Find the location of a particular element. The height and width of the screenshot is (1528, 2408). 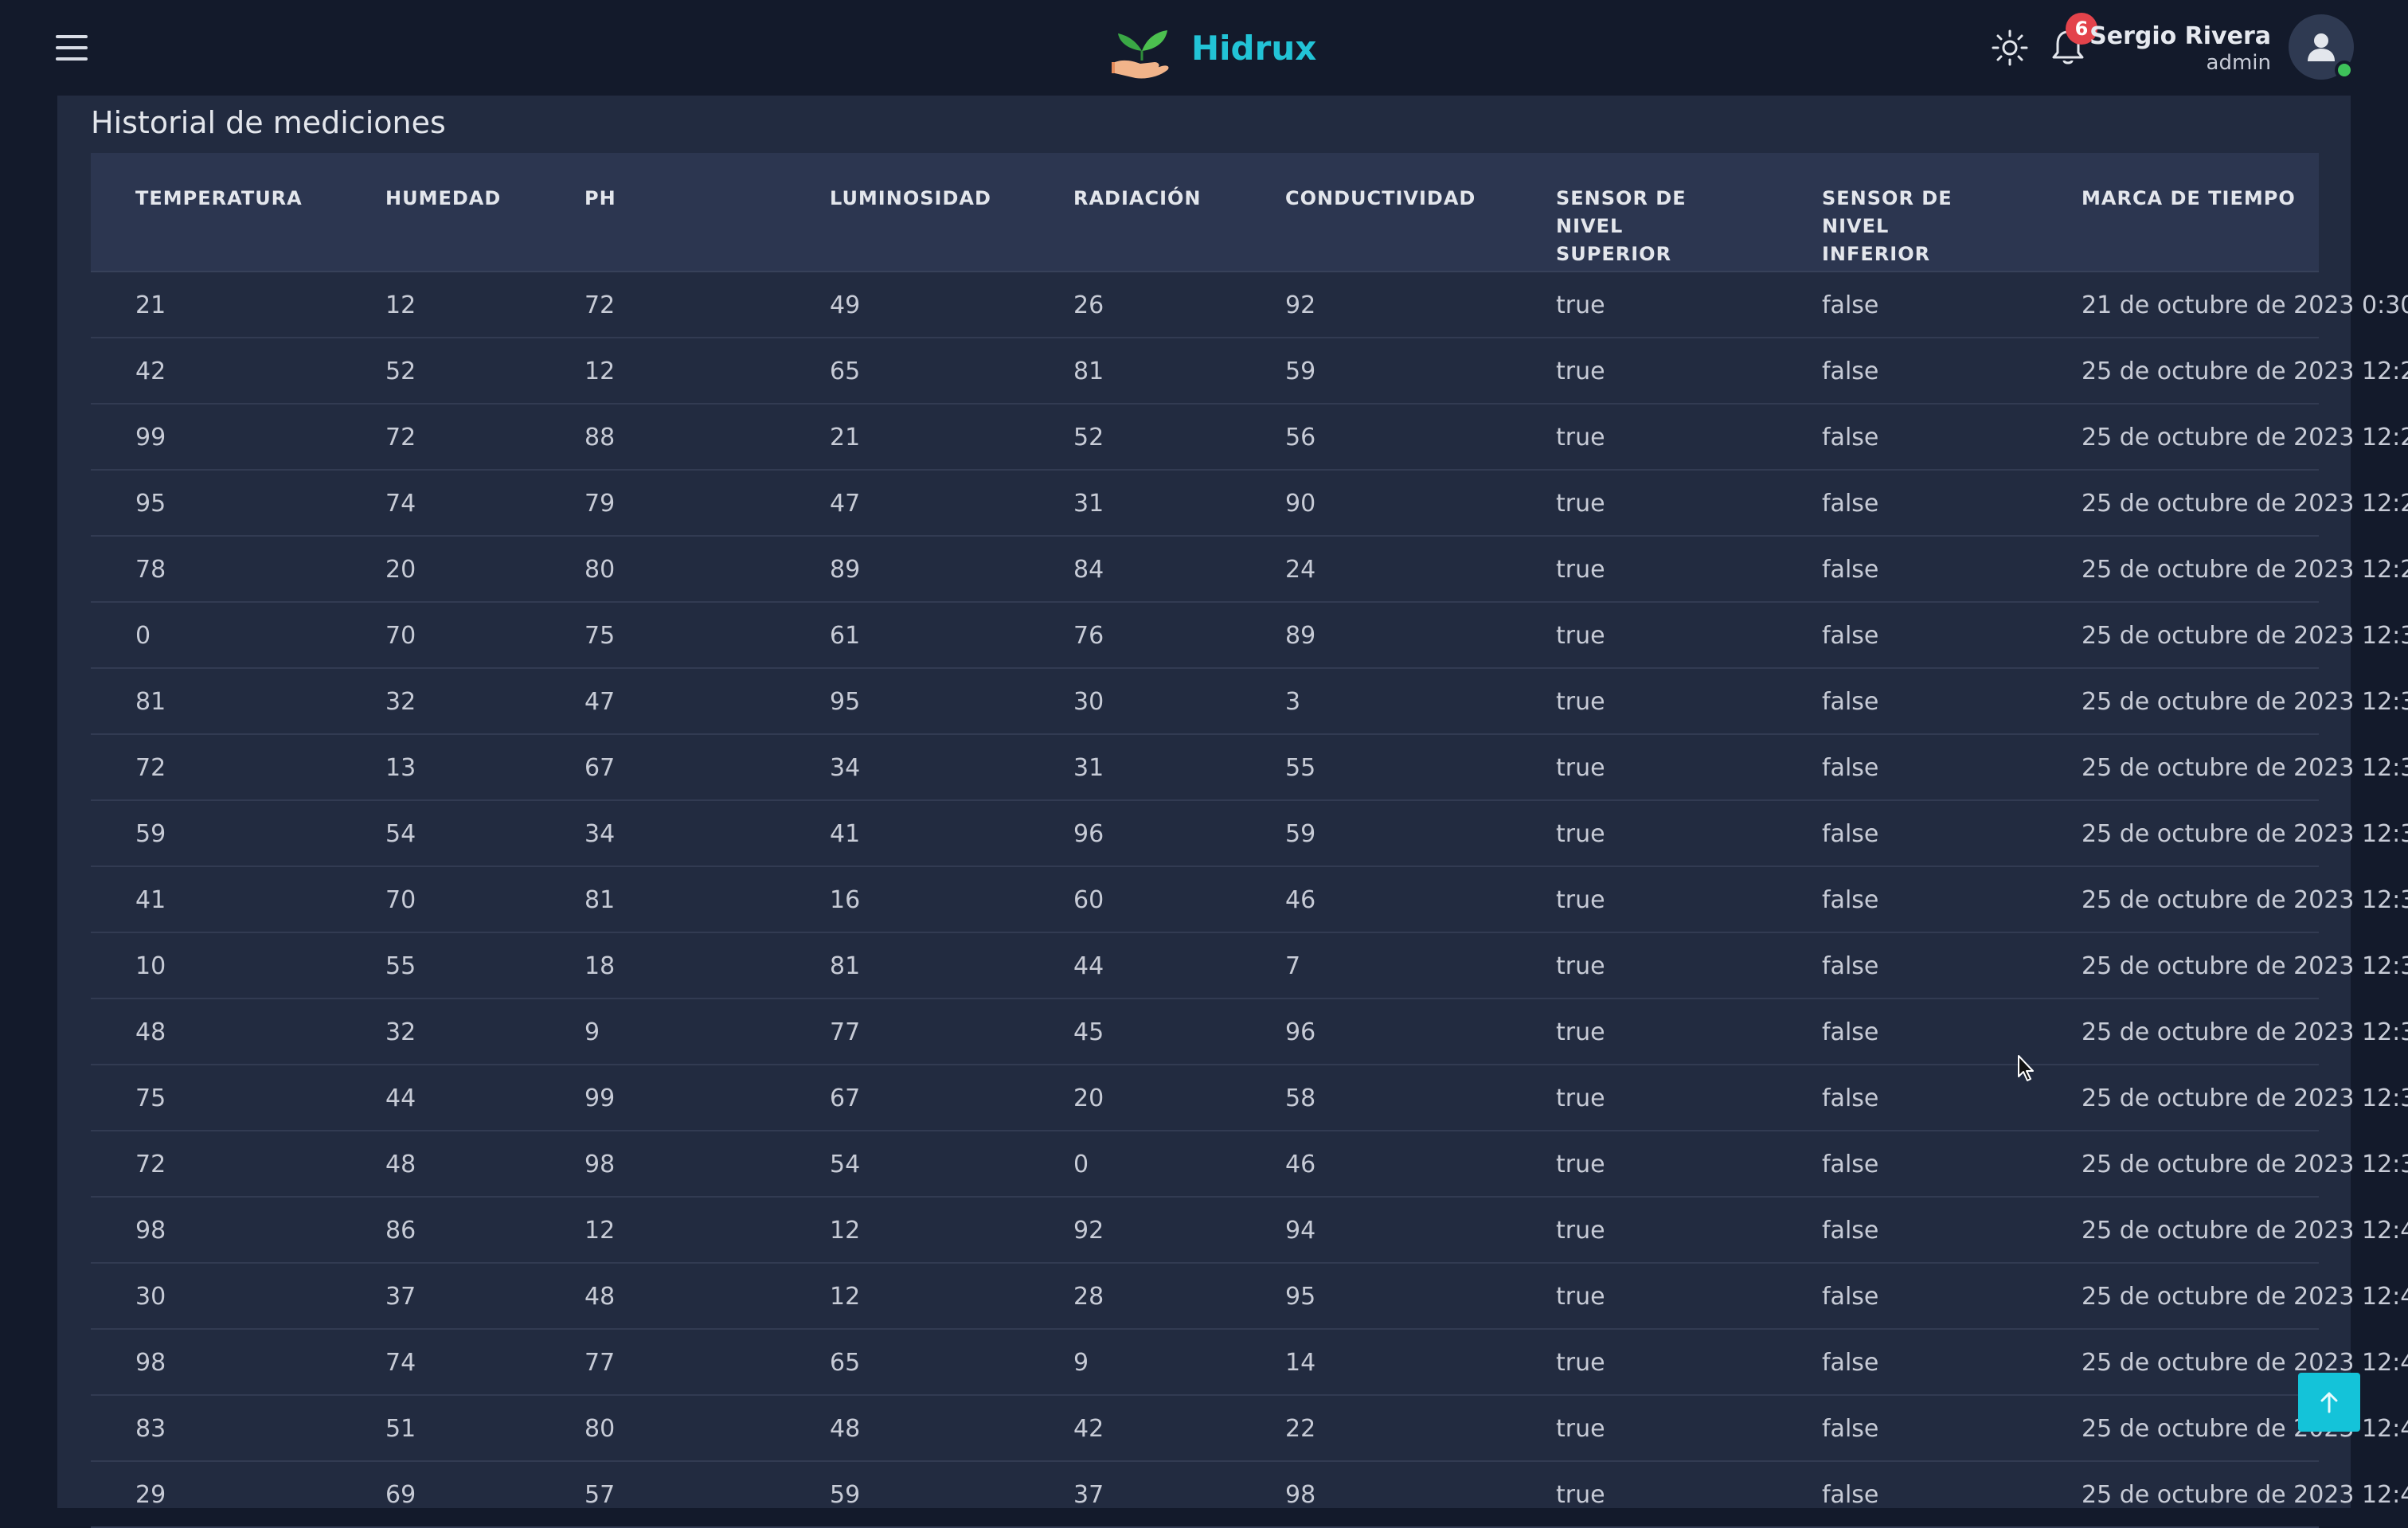

cell-temperatura: 83 is located at coordinates (150, 1429).